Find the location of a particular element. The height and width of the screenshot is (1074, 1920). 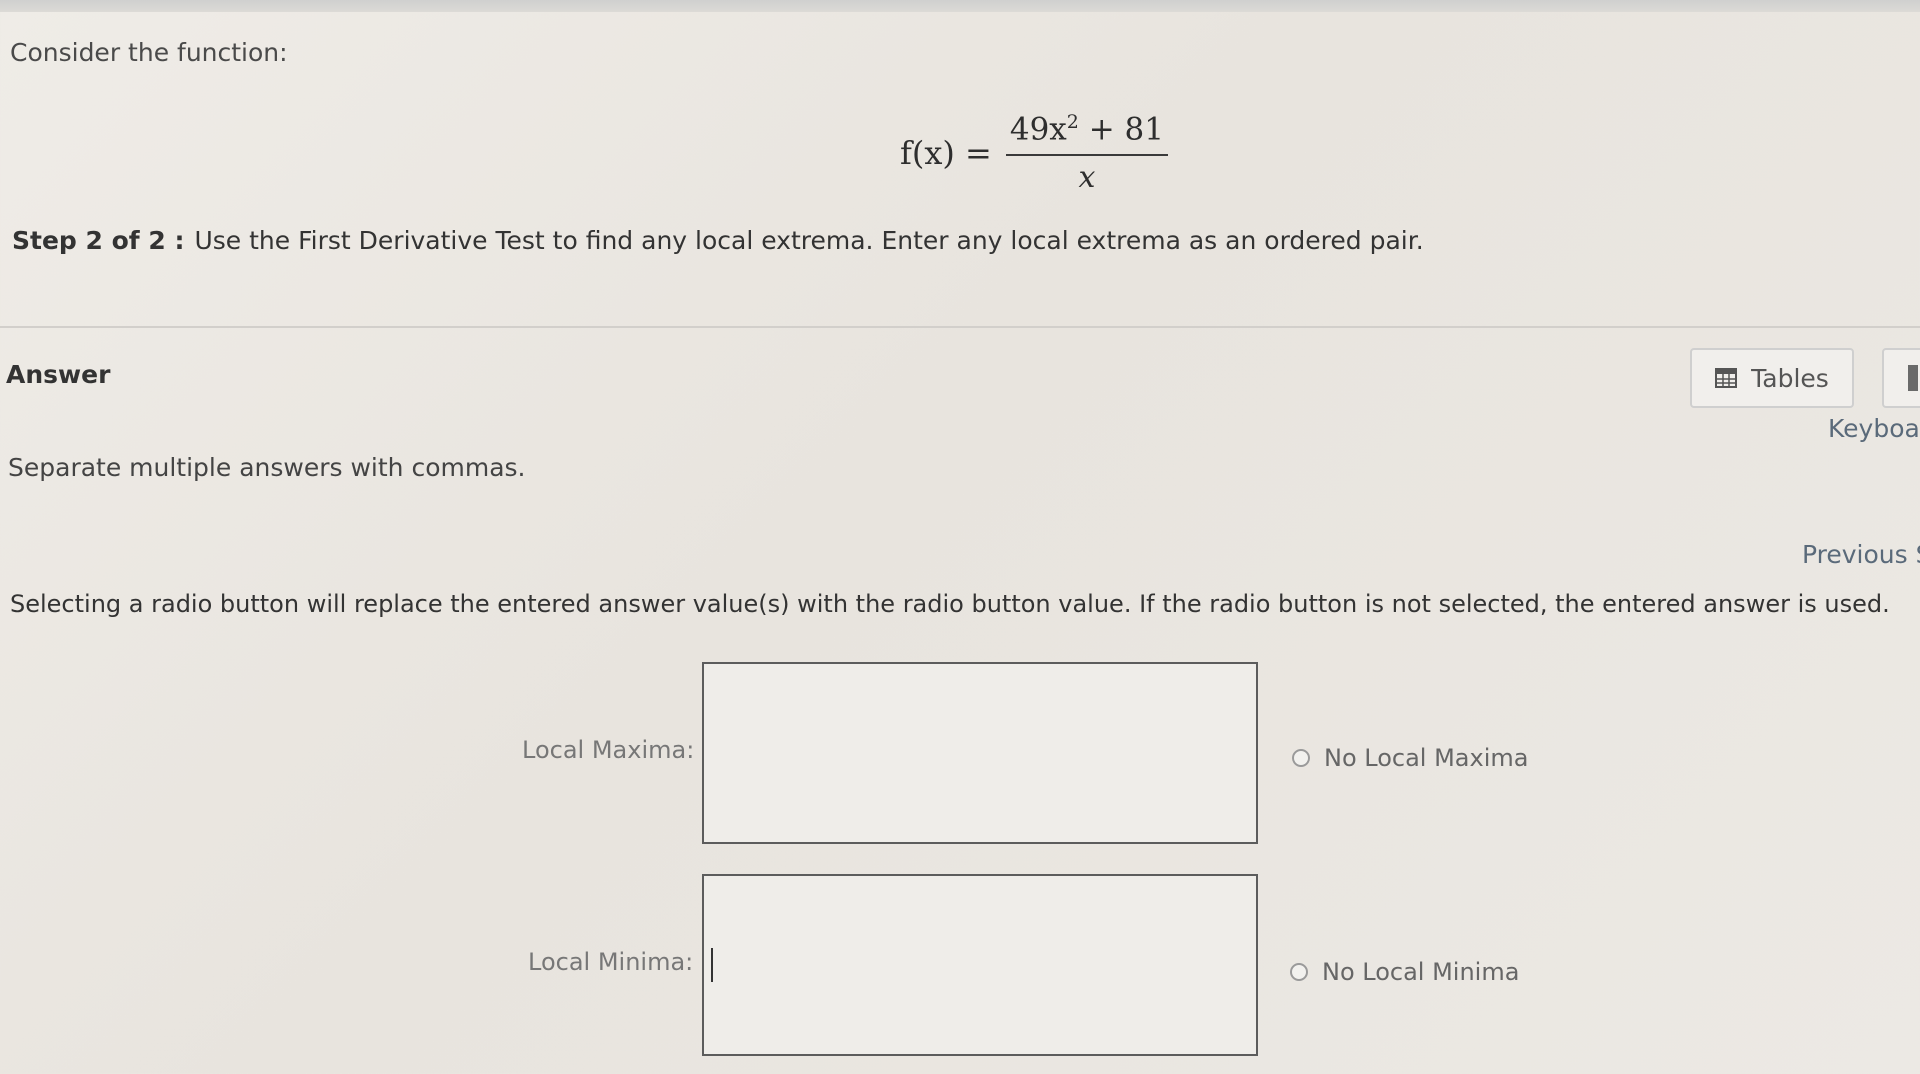

previous-step-link: Previous S is located at coordinates (1861, 554).